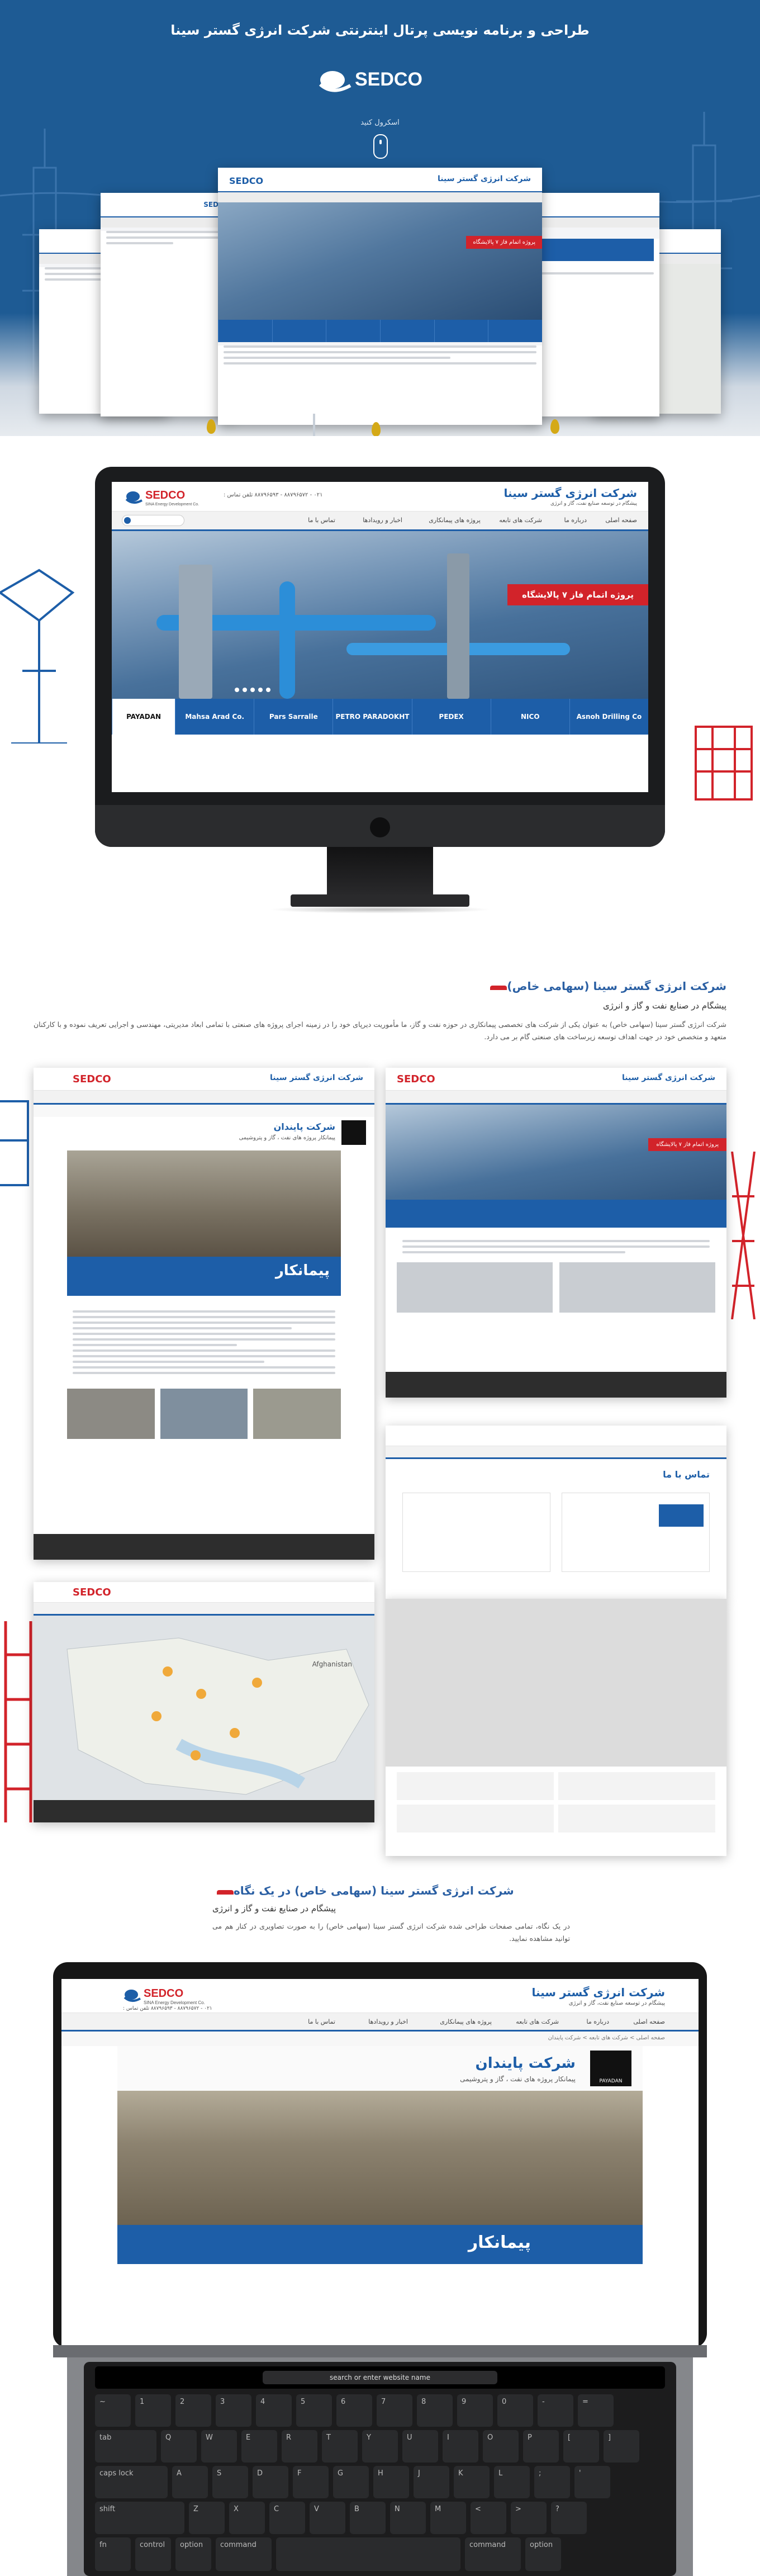 This screenshot has width=760, height=2576. Describe the element at coordinates (541, 2447) in the screenshot. I see `key-p: P` at that location.